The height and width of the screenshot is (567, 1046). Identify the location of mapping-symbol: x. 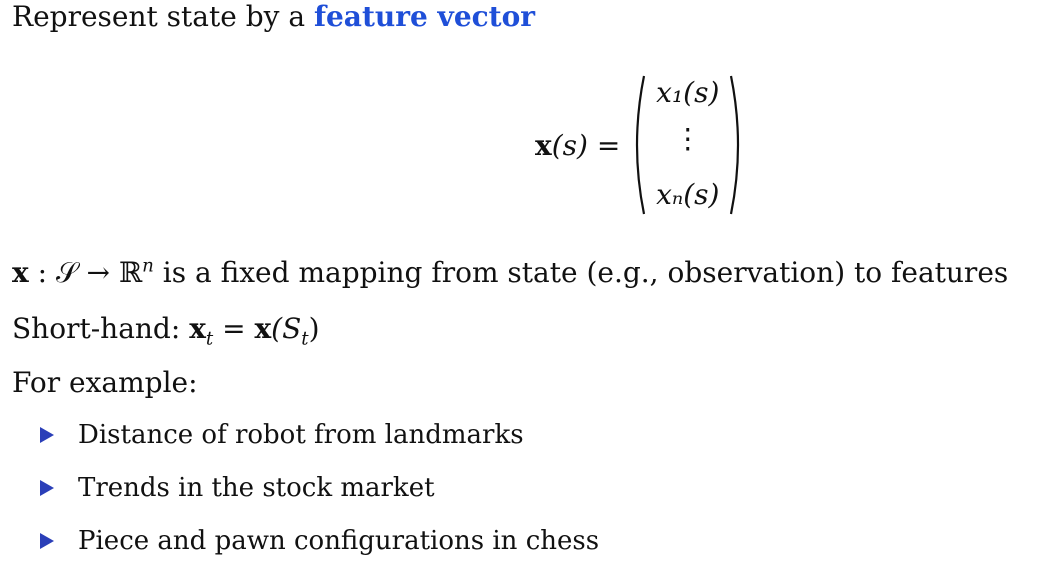
(20, 272).